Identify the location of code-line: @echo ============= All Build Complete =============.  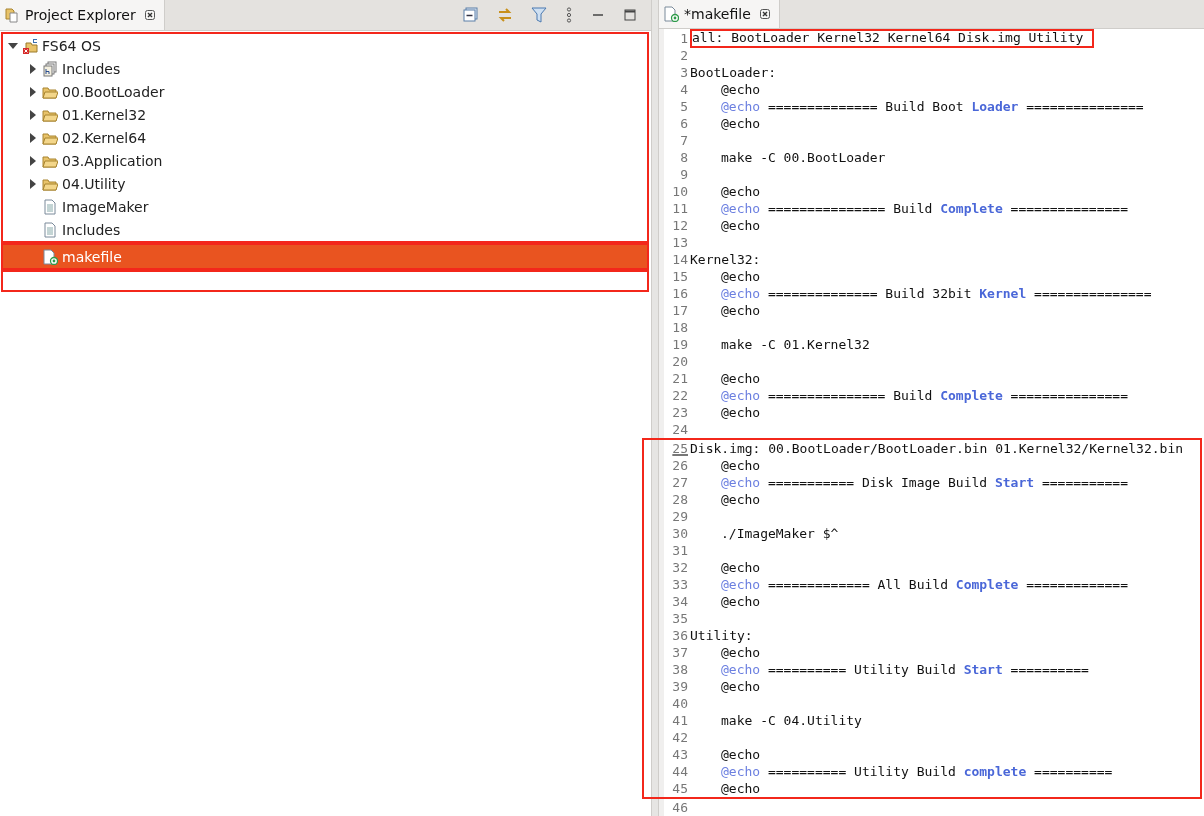
(924, 584).